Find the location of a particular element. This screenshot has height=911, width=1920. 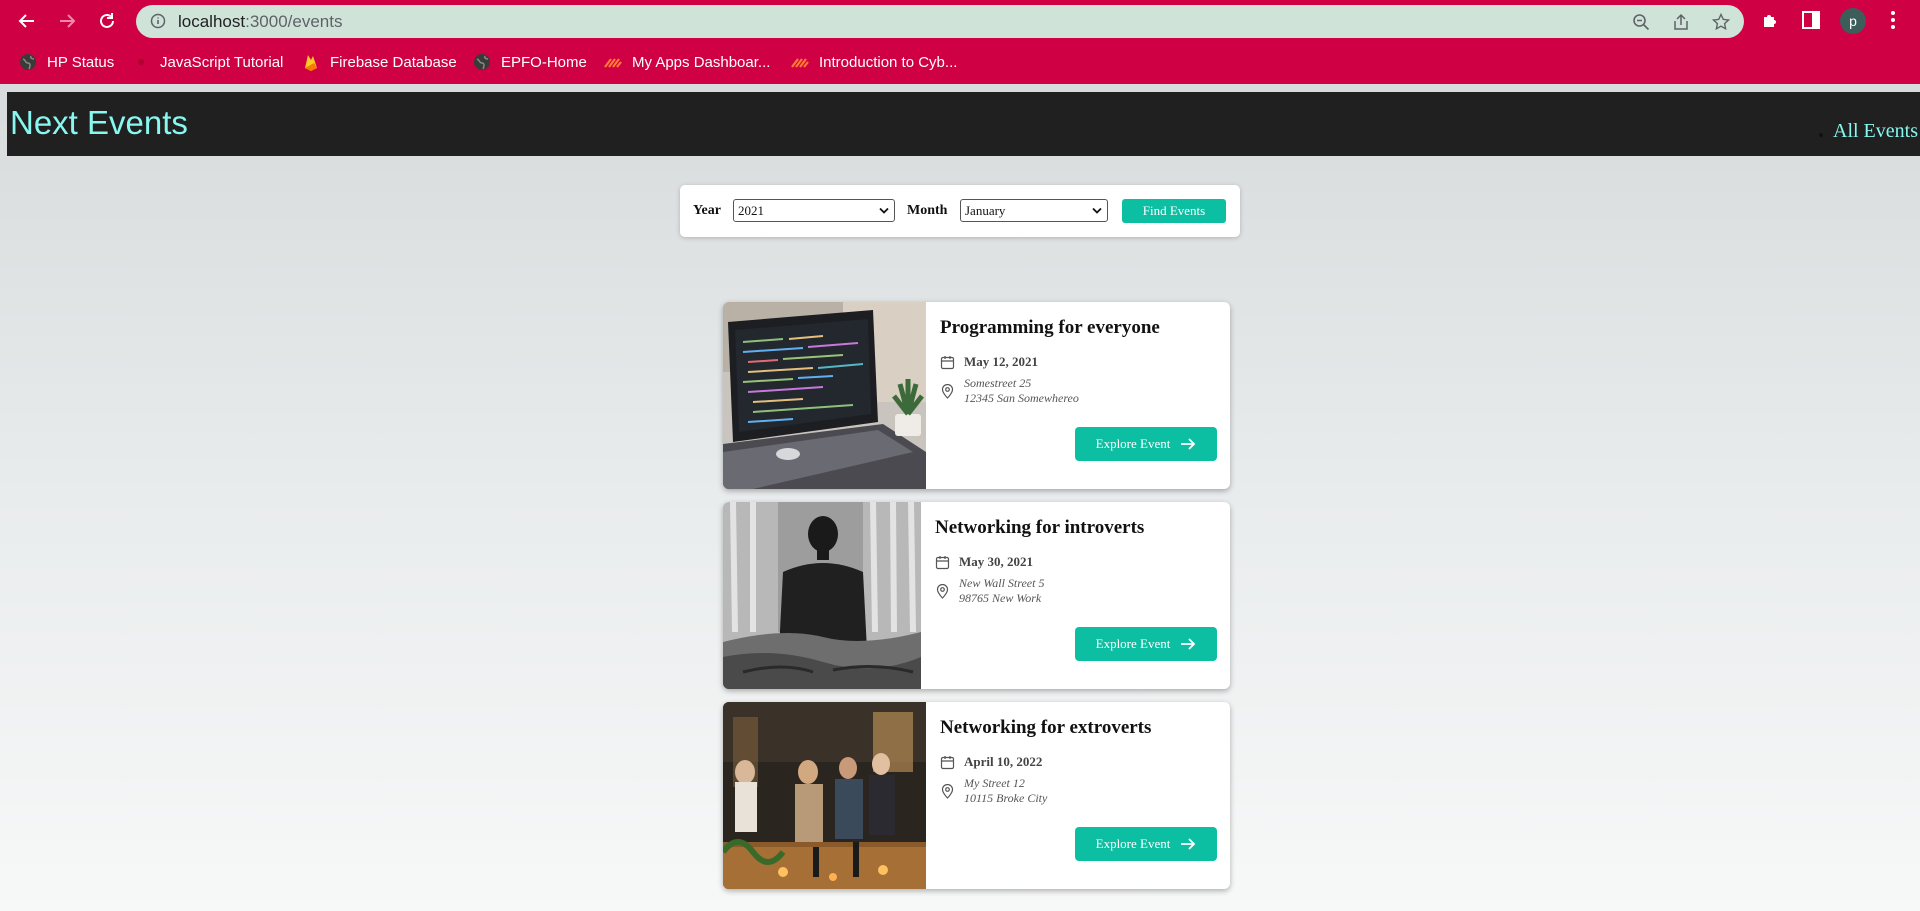

event-date: May 30, 2021 is located at coordinates (984, 562).